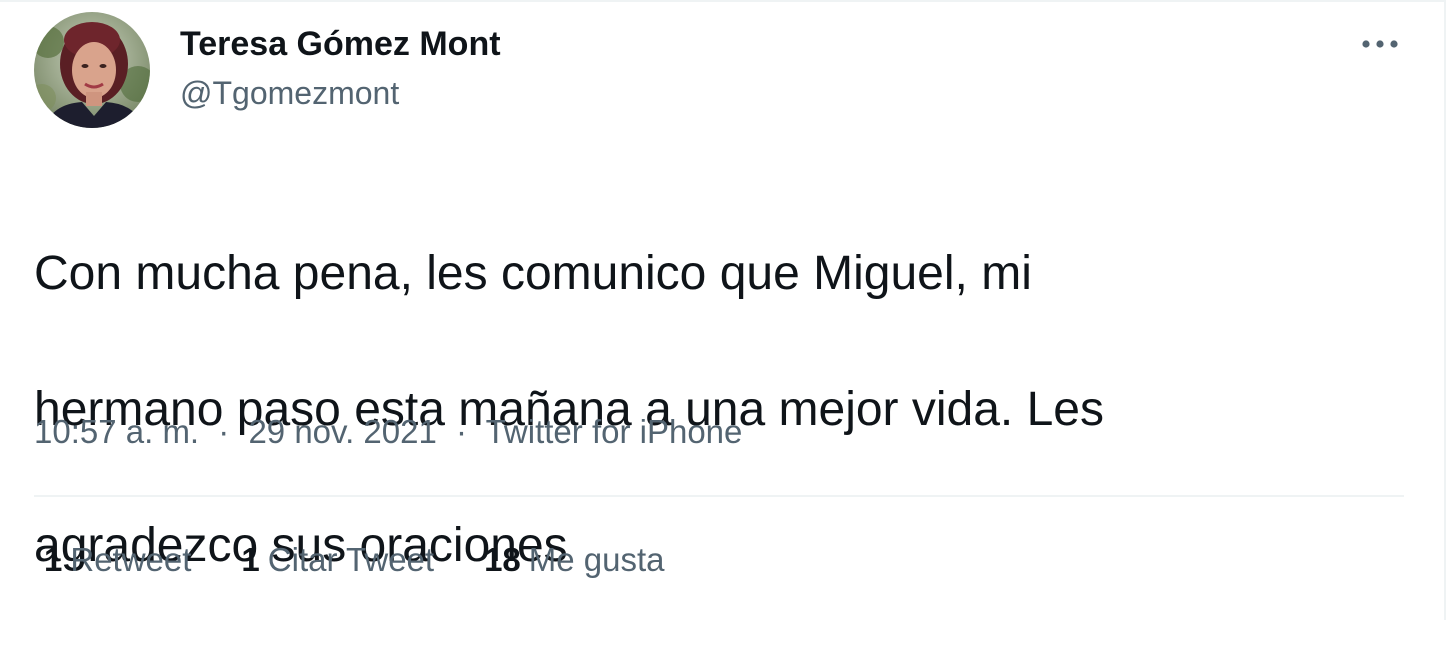 This screenshot has height=648, width=1446. I want to click on retweets-label: Retweet, so click(131, 559).